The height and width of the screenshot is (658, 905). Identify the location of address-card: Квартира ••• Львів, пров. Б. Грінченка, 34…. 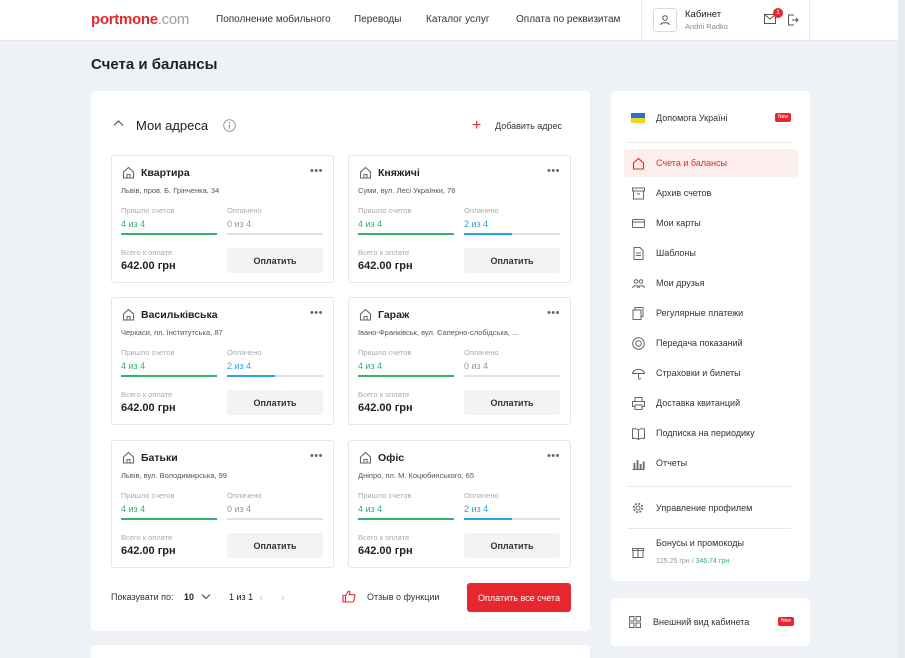
(222, 219).